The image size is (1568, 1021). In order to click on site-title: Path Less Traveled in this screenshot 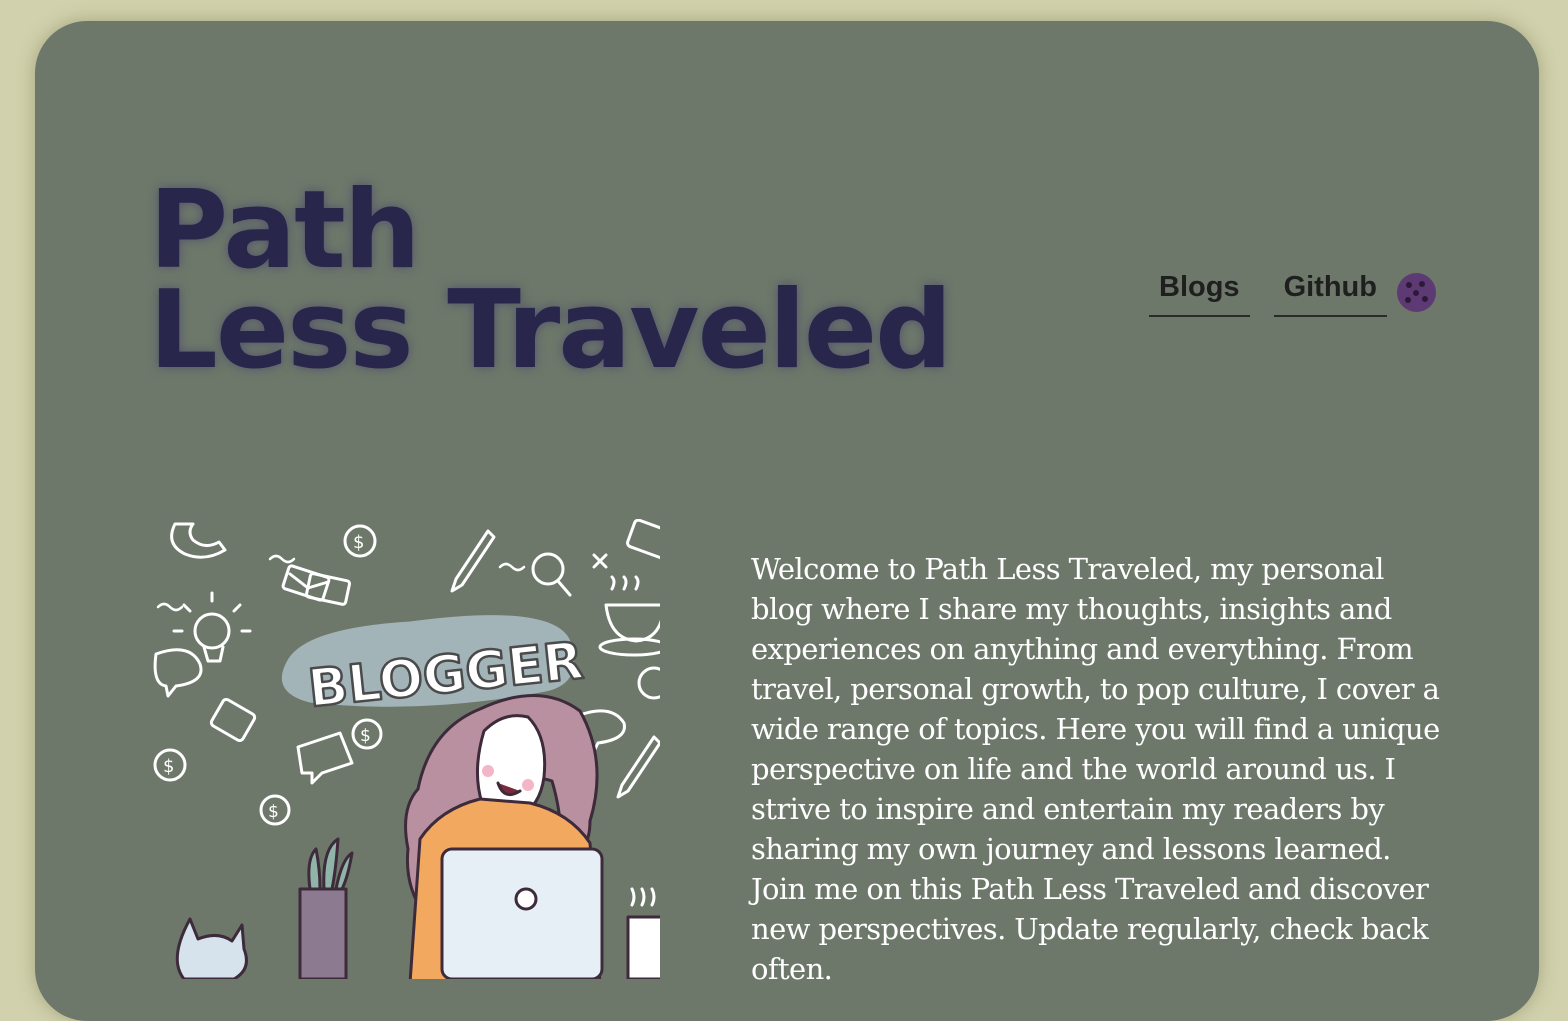, I will do `click(550, 280)`.